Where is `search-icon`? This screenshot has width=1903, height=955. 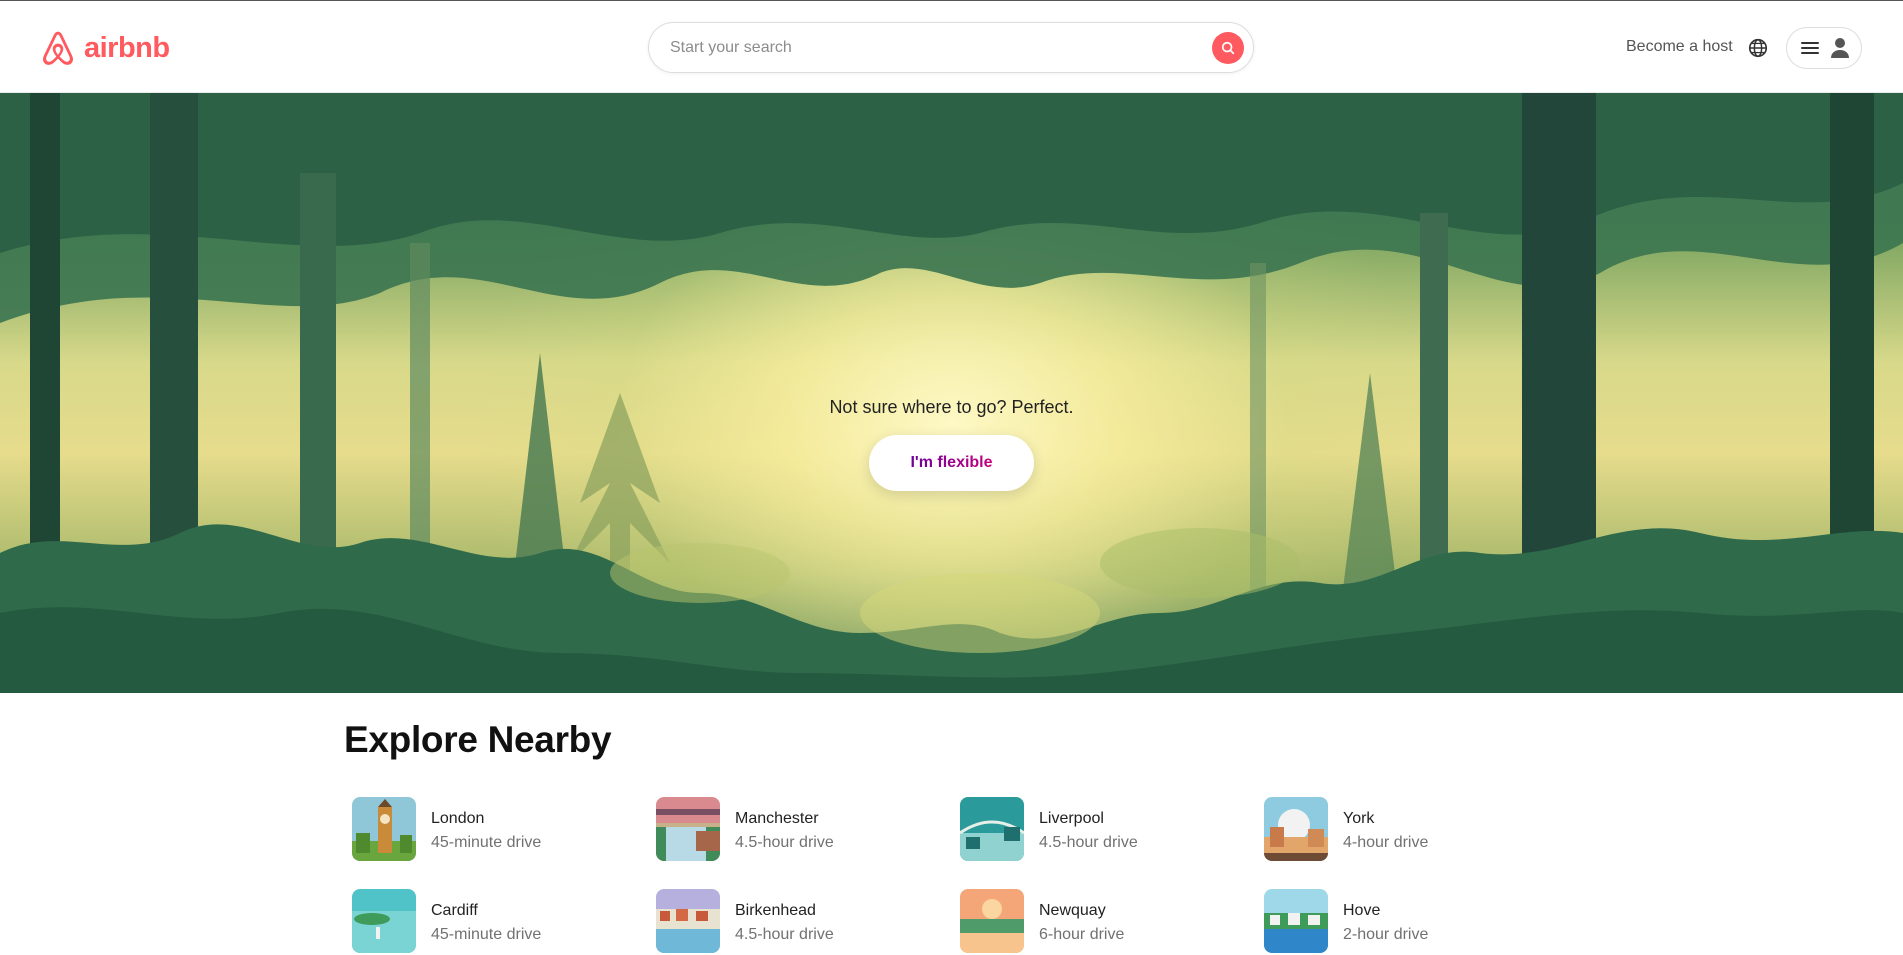 search-icon is located at coordinates (1228, 48).